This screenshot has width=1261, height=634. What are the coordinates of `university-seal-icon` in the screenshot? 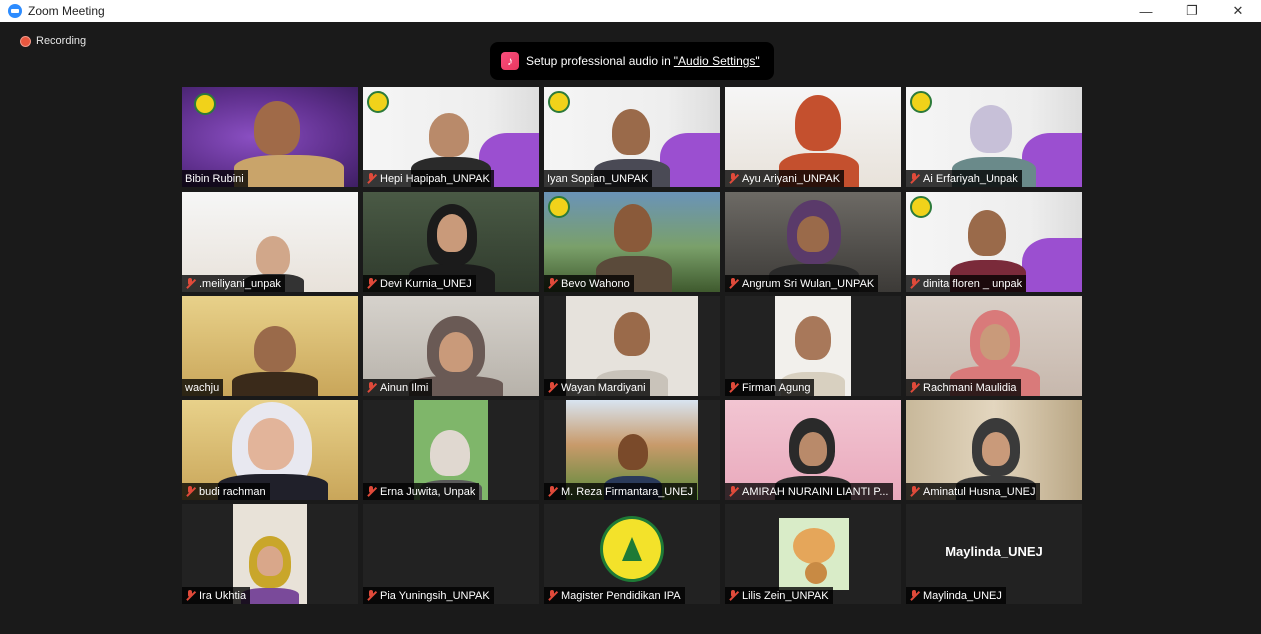 It's located at (632, 549).